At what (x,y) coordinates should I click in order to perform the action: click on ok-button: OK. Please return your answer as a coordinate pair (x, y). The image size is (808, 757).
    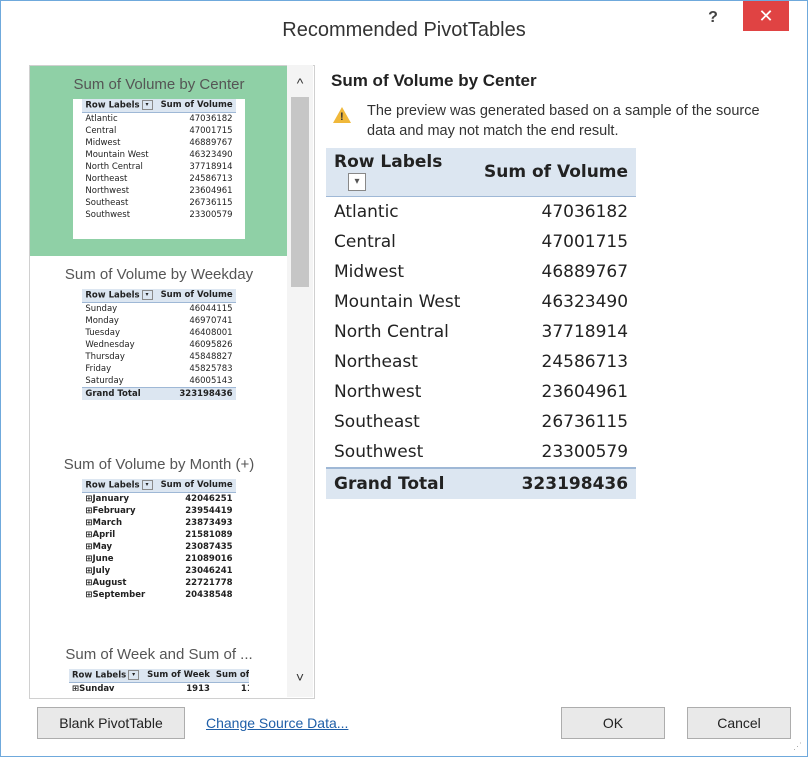
    Looking at the image, I should click on (613, 723).